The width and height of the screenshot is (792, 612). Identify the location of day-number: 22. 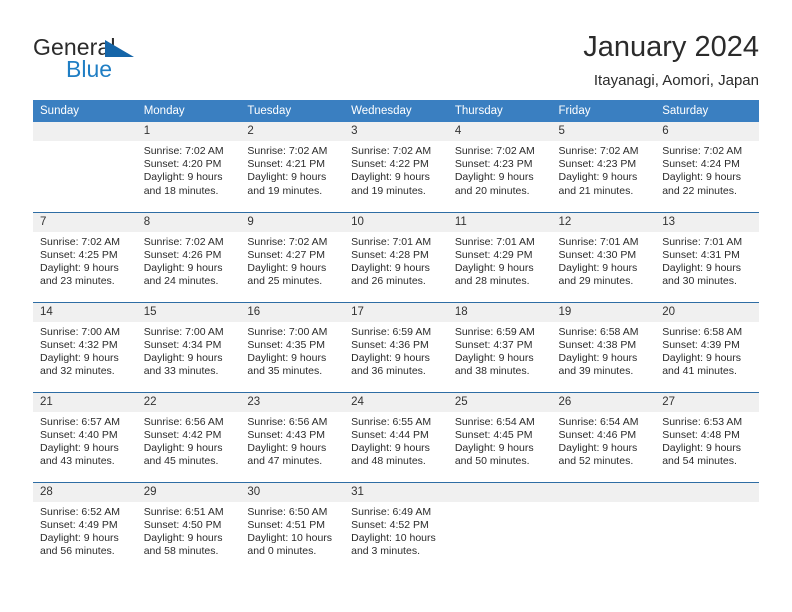
(188, 402).